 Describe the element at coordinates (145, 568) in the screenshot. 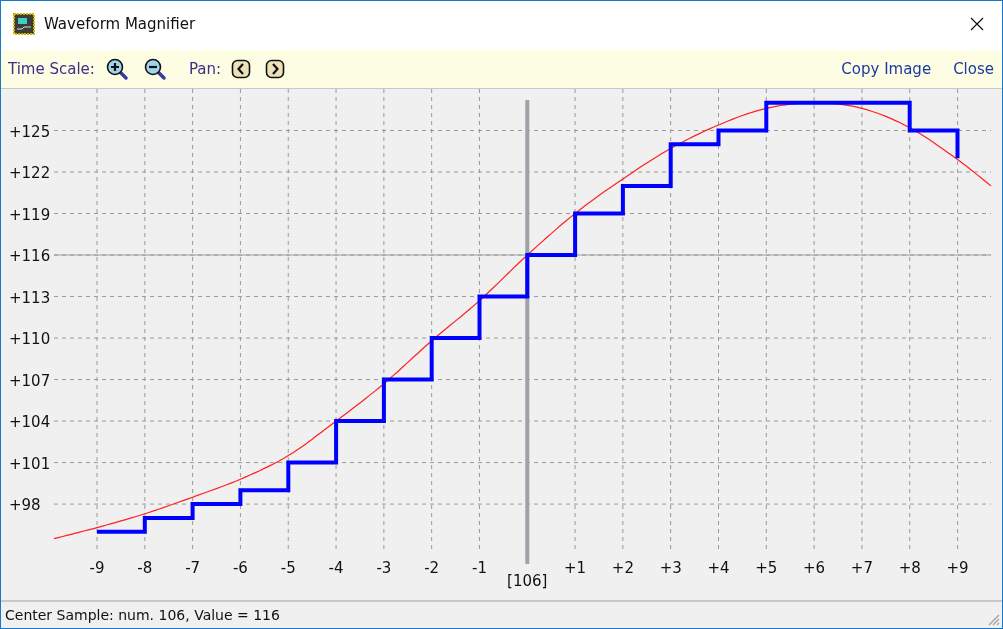

I see `x-axis-label: -8` at that location.